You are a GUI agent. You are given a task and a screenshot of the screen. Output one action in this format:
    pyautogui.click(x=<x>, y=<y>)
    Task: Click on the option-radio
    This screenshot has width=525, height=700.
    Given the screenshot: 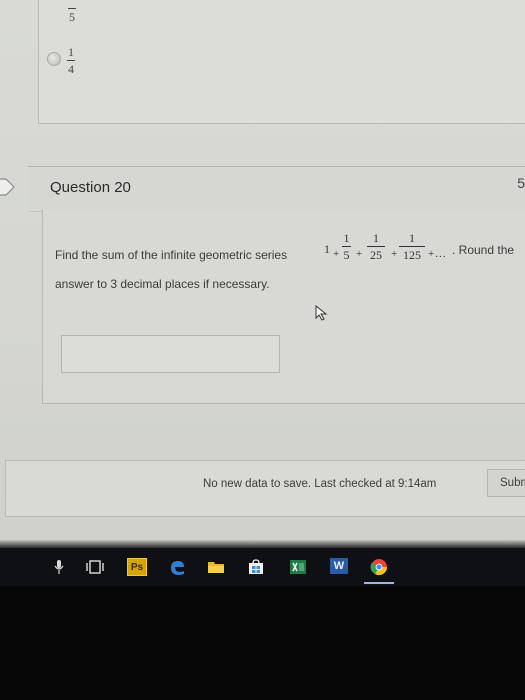 What is the action you would take?
    pyautogui.click(x=54, y=59)
    